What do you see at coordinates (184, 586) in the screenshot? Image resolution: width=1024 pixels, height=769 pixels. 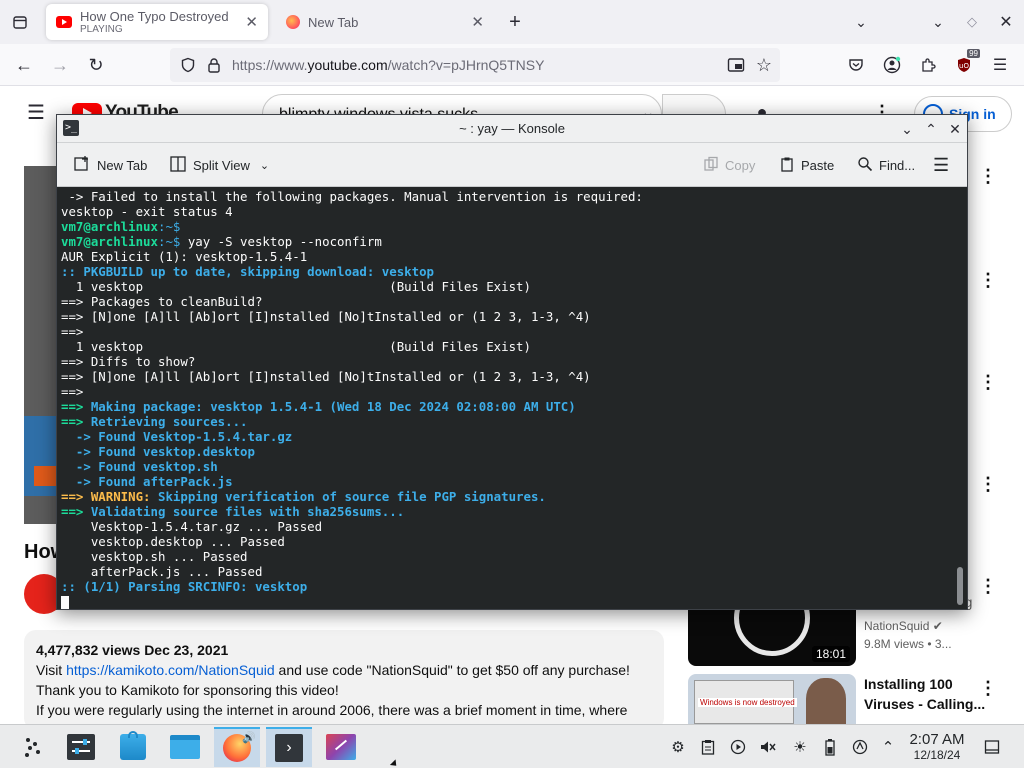 I see `terminal-line: :: (1/1) Parsing SRCINFO: vesktop` at bounding box center [184, 586].